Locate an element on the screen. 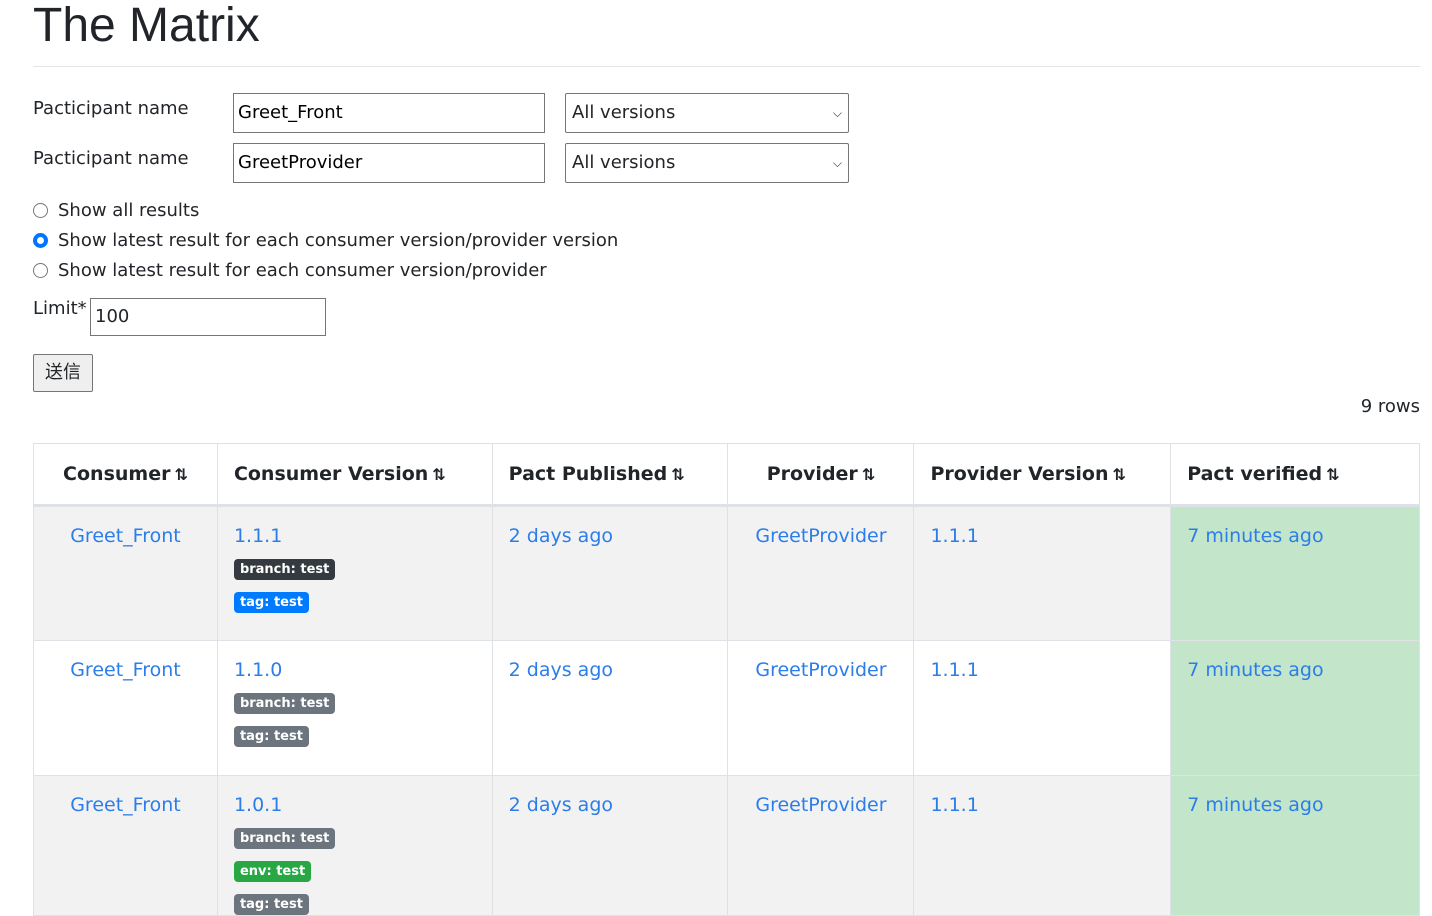  limit-label: Limit* is located at coordinates (60, 308).